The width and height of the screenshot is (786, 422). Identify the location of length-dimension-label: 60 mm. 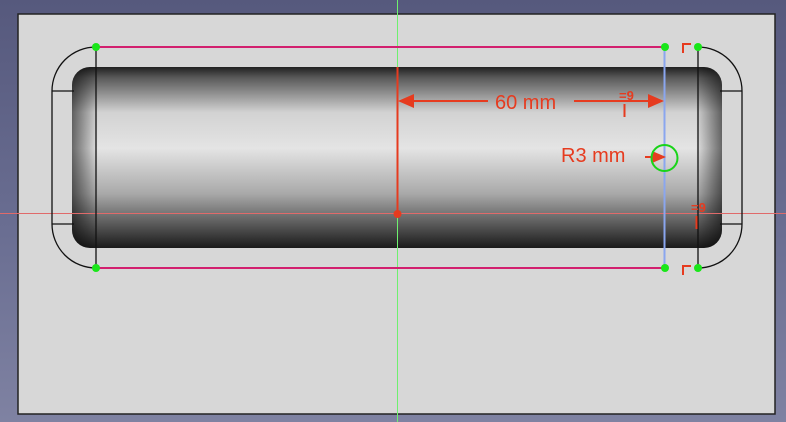
(525, 103).